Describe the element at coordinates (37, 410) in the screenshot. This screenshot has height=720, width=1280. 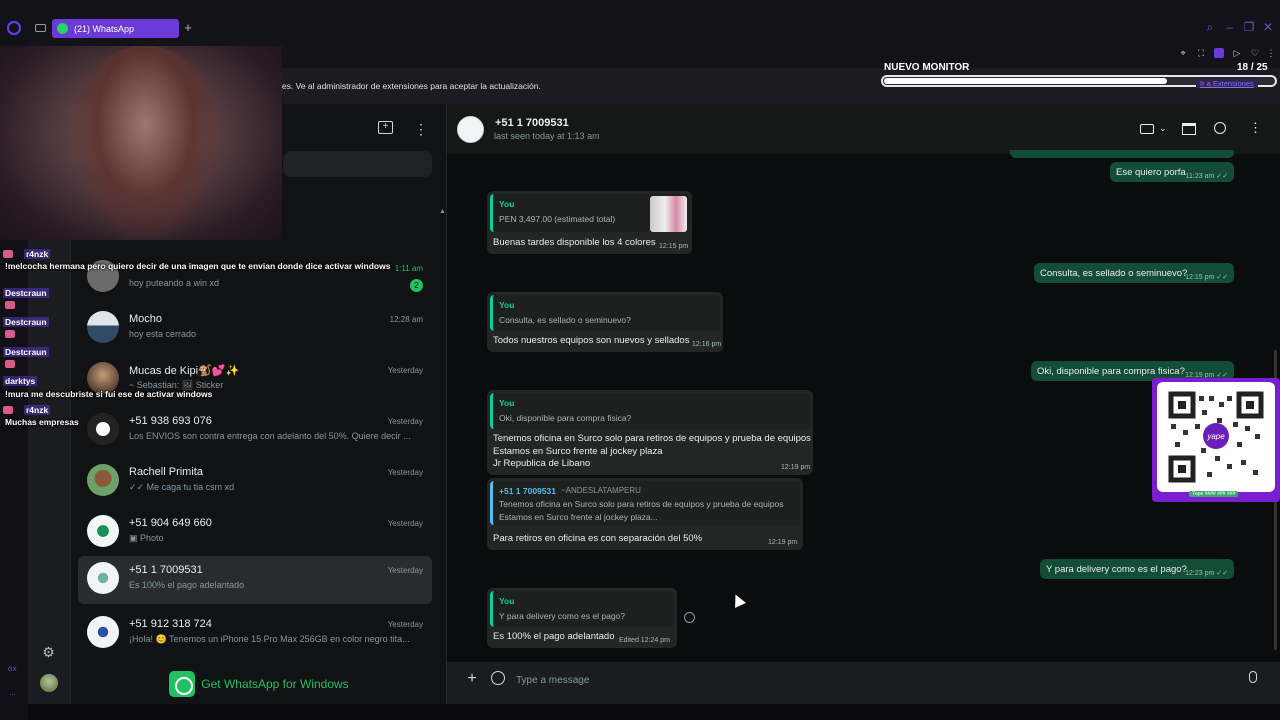
I see `stream-chat-username: r4nzk` at that location.